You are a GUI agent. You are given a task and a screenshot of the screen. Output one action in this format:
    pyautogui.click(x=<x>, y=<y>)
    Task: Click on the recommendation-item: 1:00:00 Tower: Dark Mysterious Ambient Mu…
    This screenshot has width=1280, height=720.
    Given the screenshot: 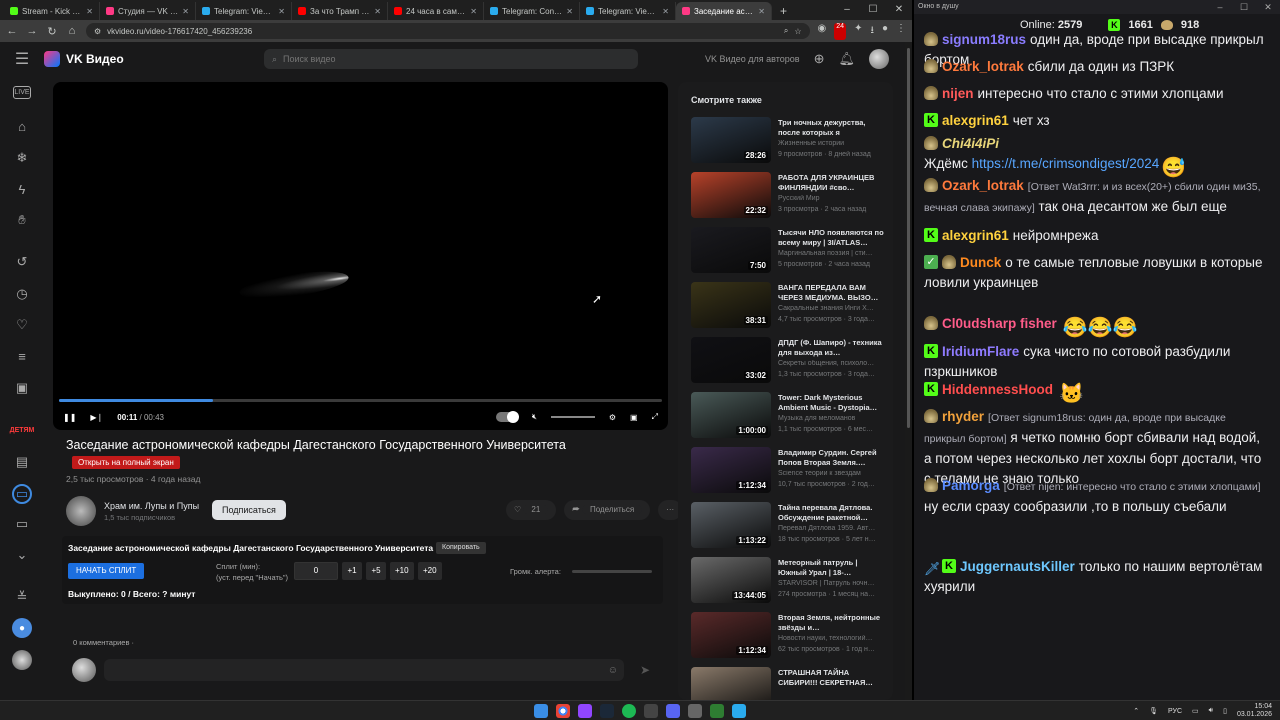 What is the action you would take?
    pyautogui.click(x=792, y=417)
    